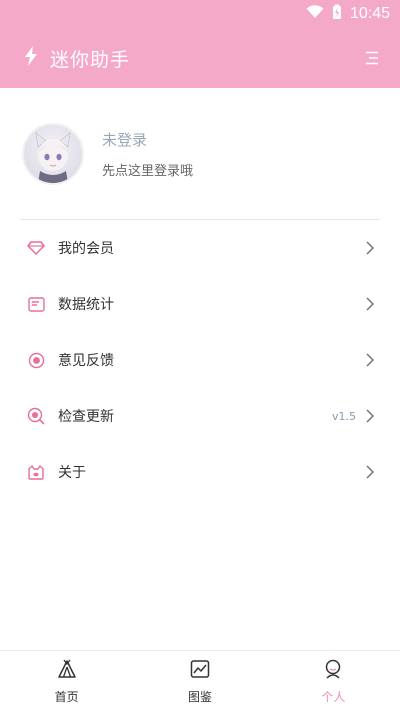  I want to click on clock: 10:45, so click(369, 13).